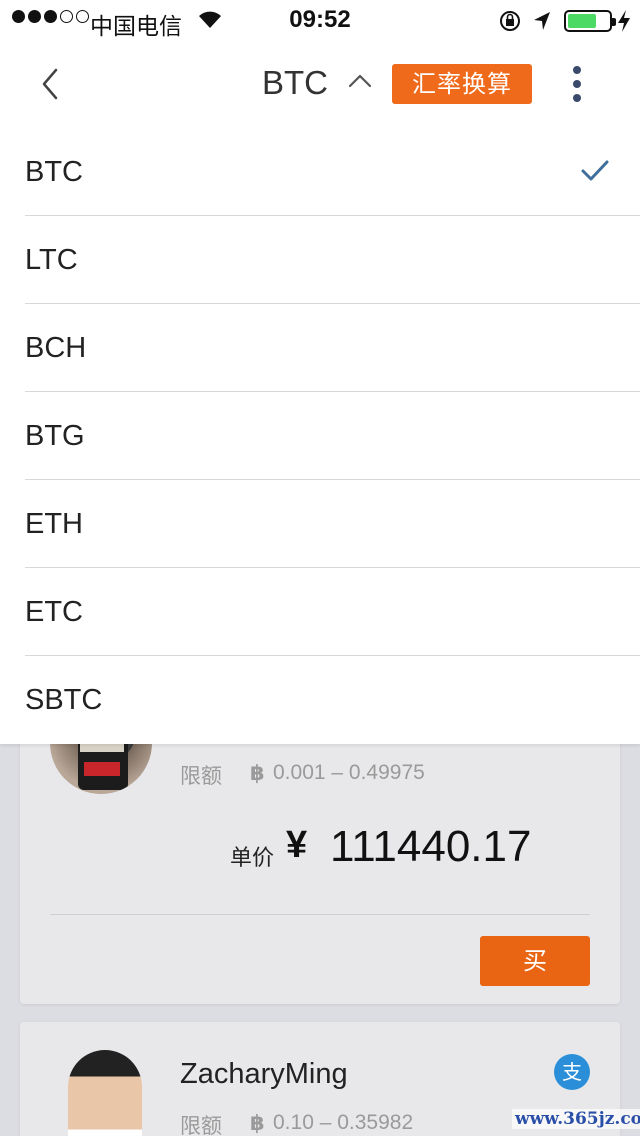 The width and height of the screenshot is (640, 1136). What do you see at coordinates (54, 524) in the screenshot?
I see `dropdown-item-label: ETH` at bounding box center [54, 524].